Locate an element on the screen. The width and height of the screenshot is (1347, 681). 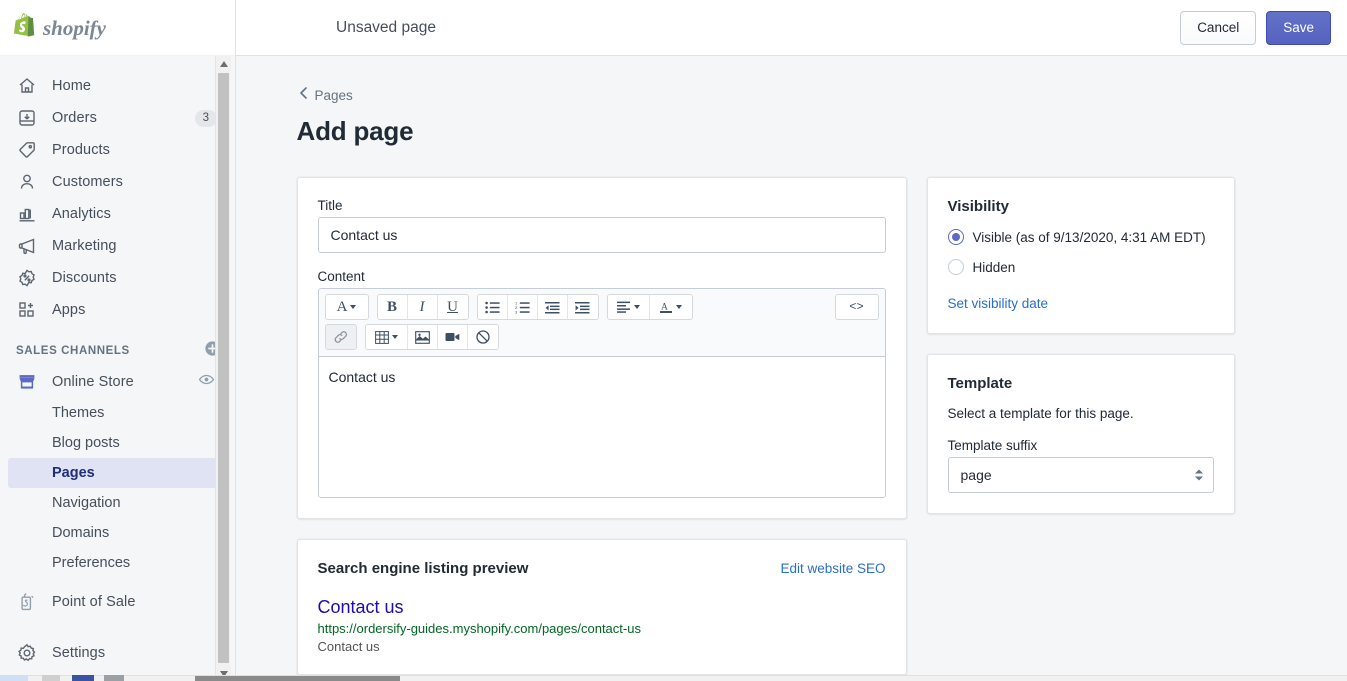
sidebar-item-label: Marketing is located at coordinates (84, 246).